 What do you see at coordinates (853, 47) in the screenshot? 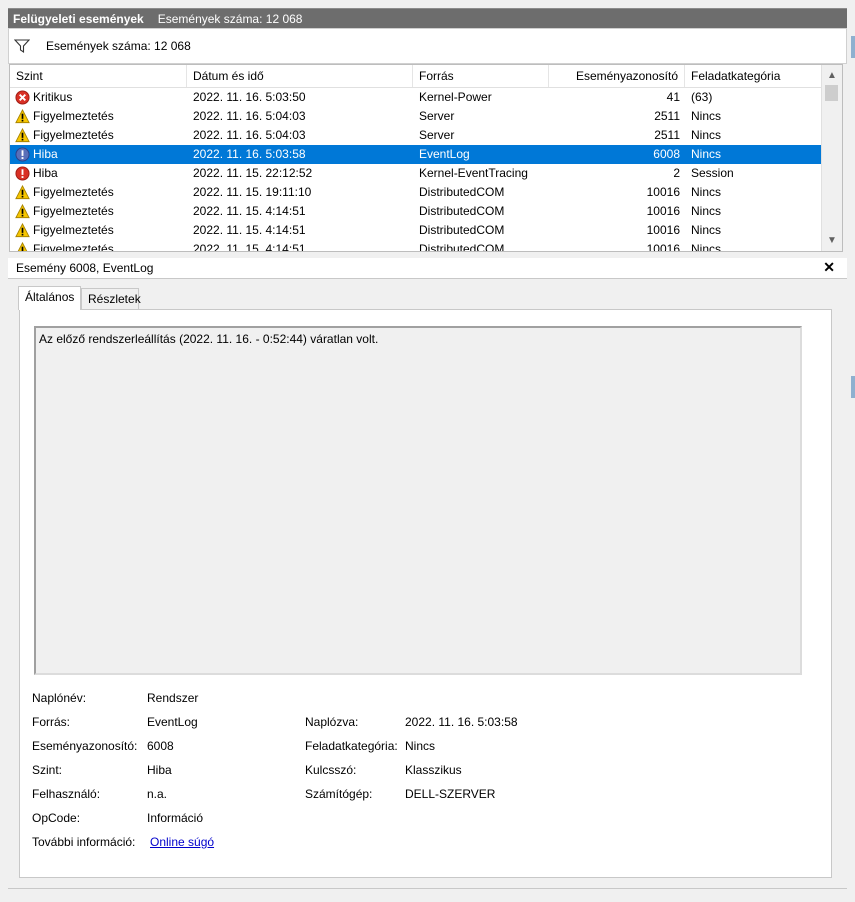
I see `right-edge-strip` at bounding box center [853, 47].